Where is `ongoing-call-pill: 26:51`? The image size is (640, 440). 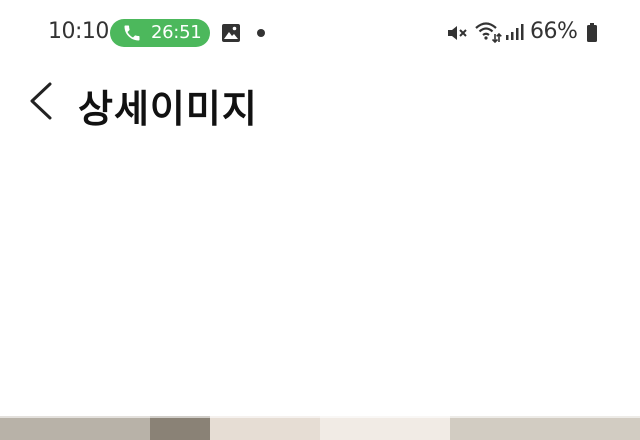
ongoing-call-pill: 26:51 is located at coordinates (160, 33).